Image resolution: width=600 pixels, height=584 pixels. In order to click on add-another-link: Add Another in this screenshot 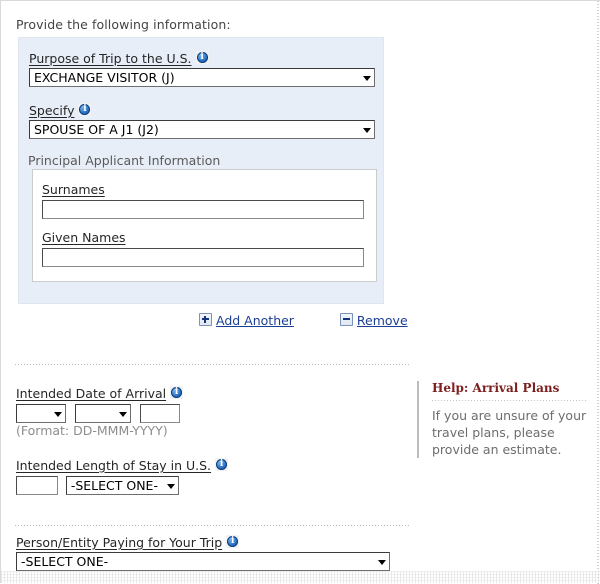, I will do `click(246, 320)`.